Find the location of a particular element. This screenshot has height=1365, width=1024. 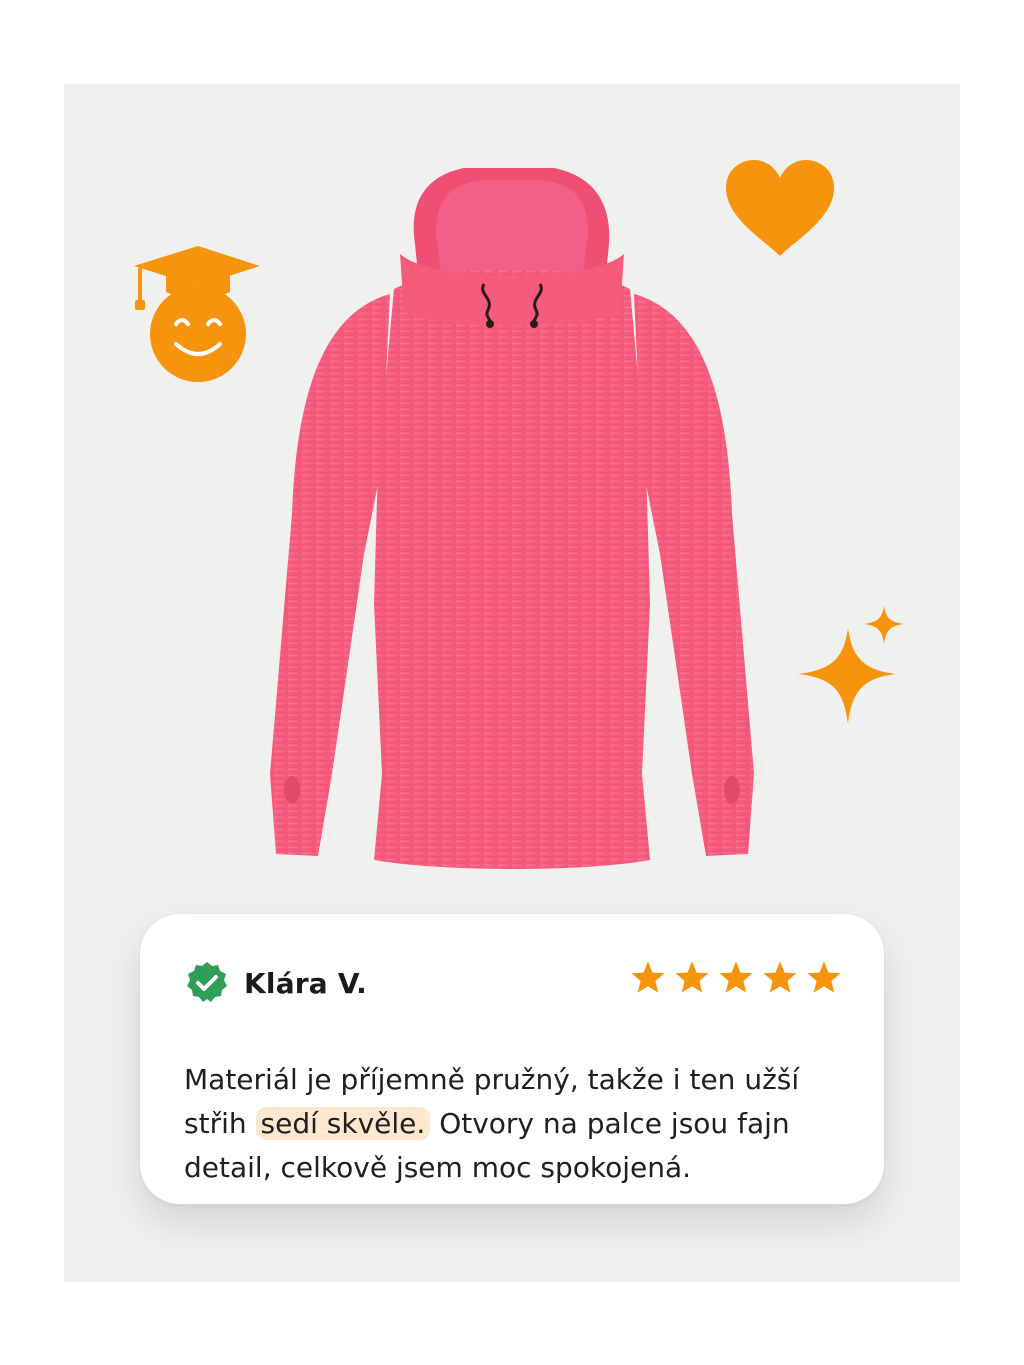

review-highlight: sedí skvěle. is located at coordinates (343, 1123).